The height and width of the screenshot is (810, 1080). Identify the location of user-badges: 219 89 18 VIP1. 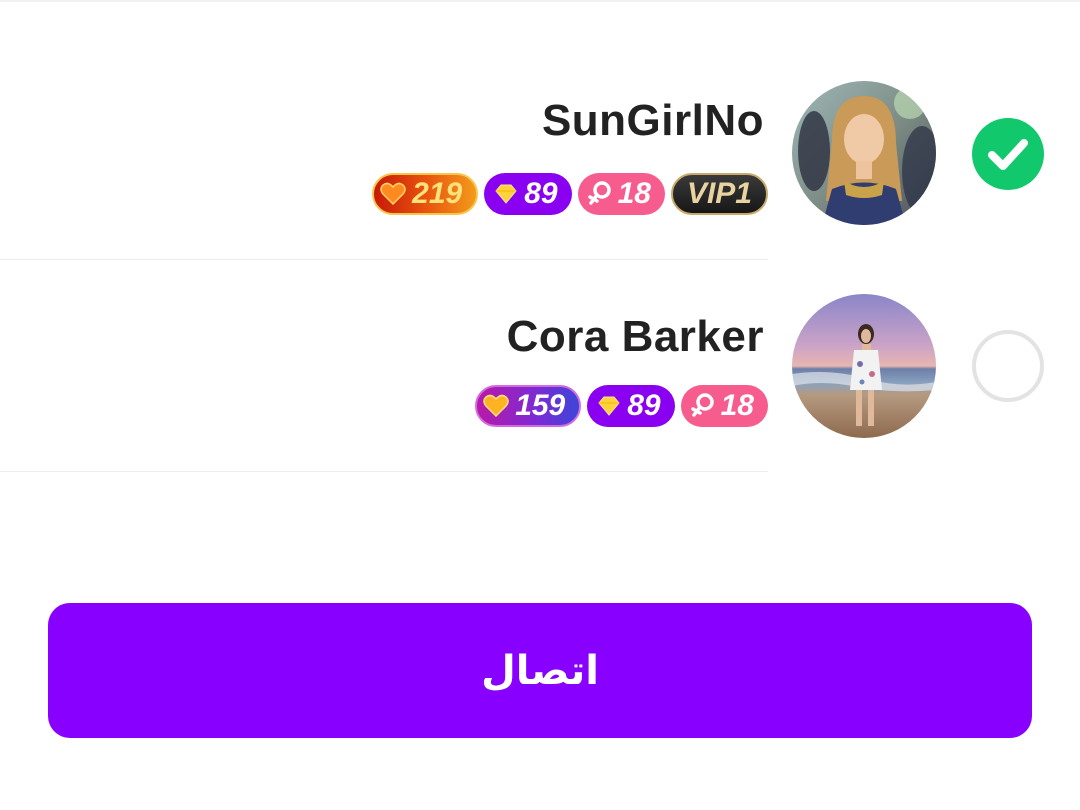
(570, 194).